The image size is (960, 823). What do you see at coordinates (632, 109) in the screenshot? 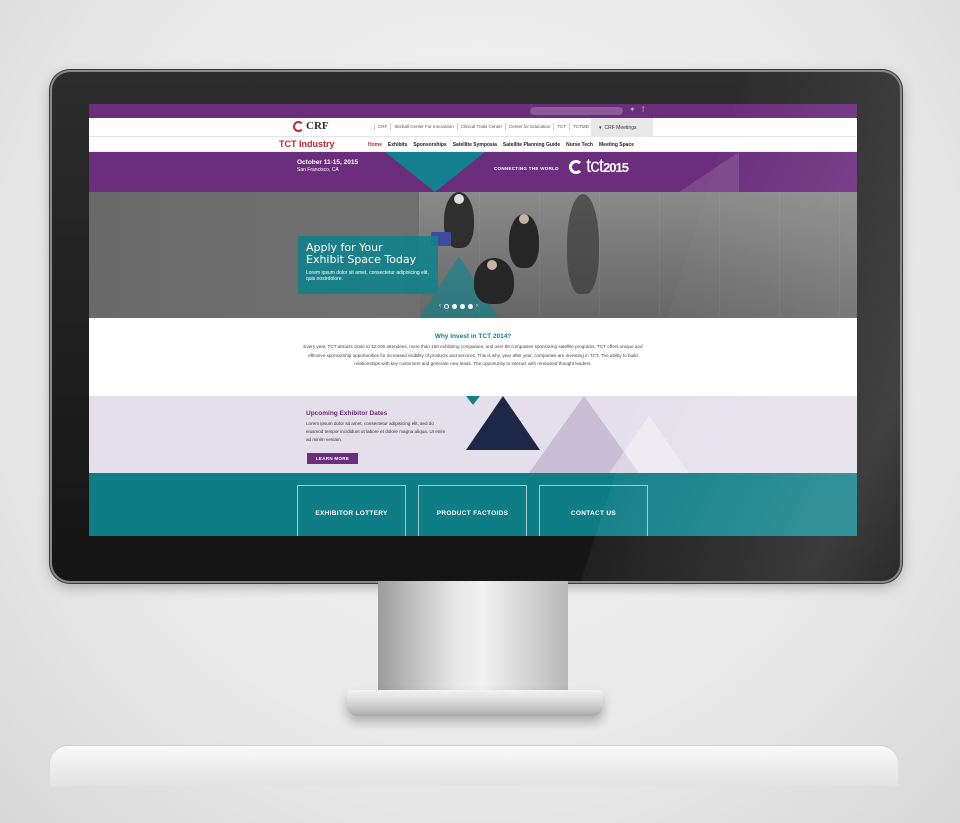
I see `twitter-icon: ✦` at bounding box center [632, 109].